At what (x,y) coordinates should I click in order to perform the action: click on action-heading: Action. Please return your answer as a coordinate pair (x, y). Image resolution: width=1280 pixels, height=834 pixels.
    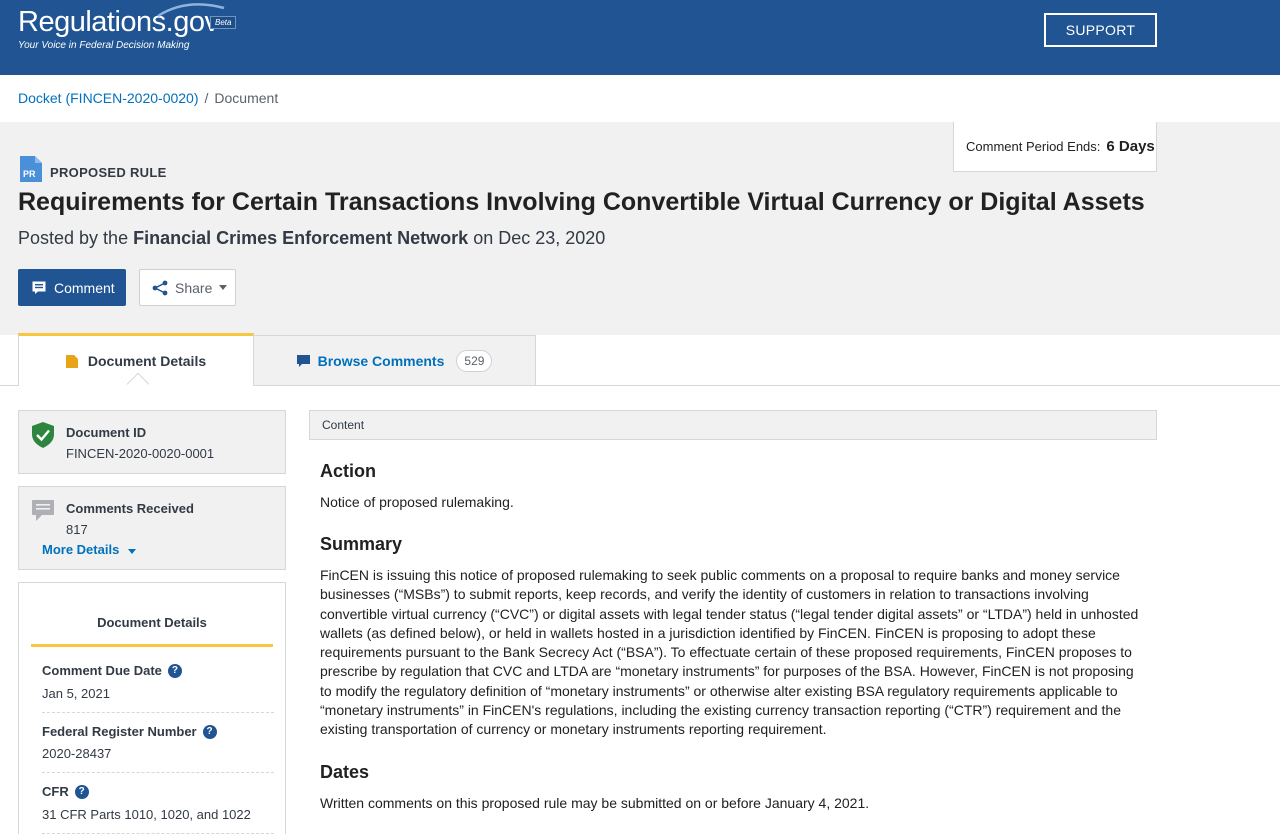
    Looking at the image, I should click on (348, 471).